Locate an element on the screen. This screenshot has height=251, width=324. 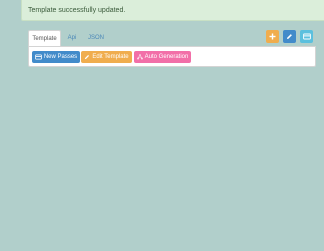
tab-template-label: Template is located at coordinates (44, 38).